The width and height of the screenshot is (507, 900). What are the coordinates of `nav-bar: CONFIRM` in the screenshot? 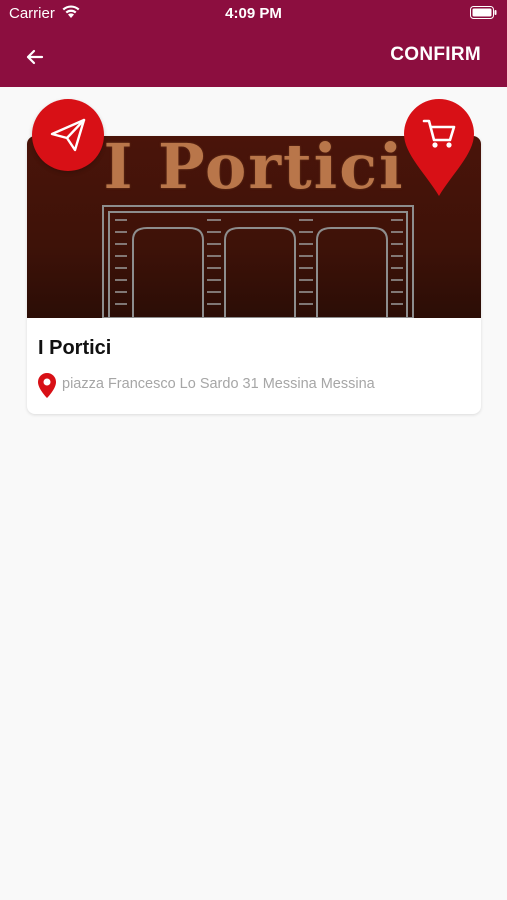 It's located at (253, 57).